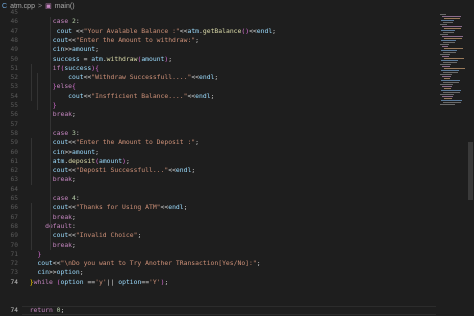  Describe the element at coordinates (45, 281) in the screenshot. I see `code-token: while` at that location.